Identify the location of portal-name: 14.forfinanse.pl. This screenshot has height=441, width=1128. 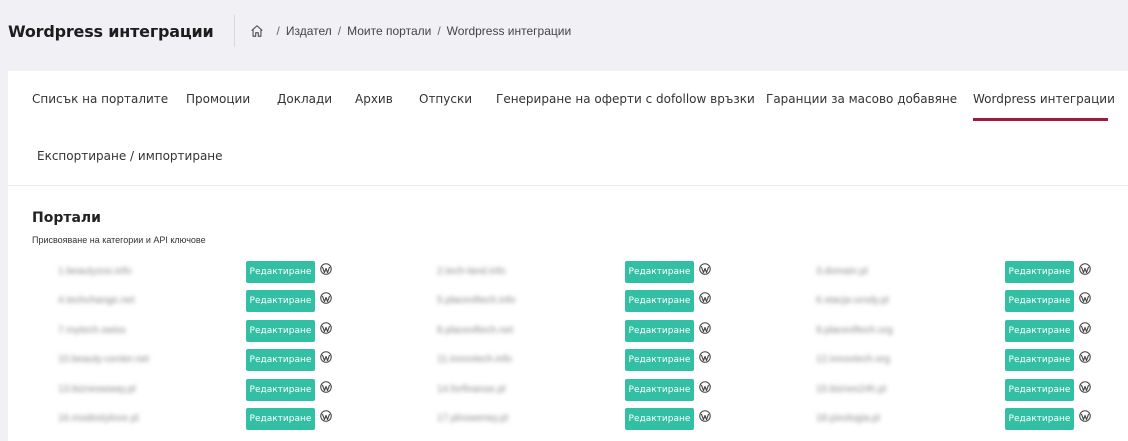
(471, 389).